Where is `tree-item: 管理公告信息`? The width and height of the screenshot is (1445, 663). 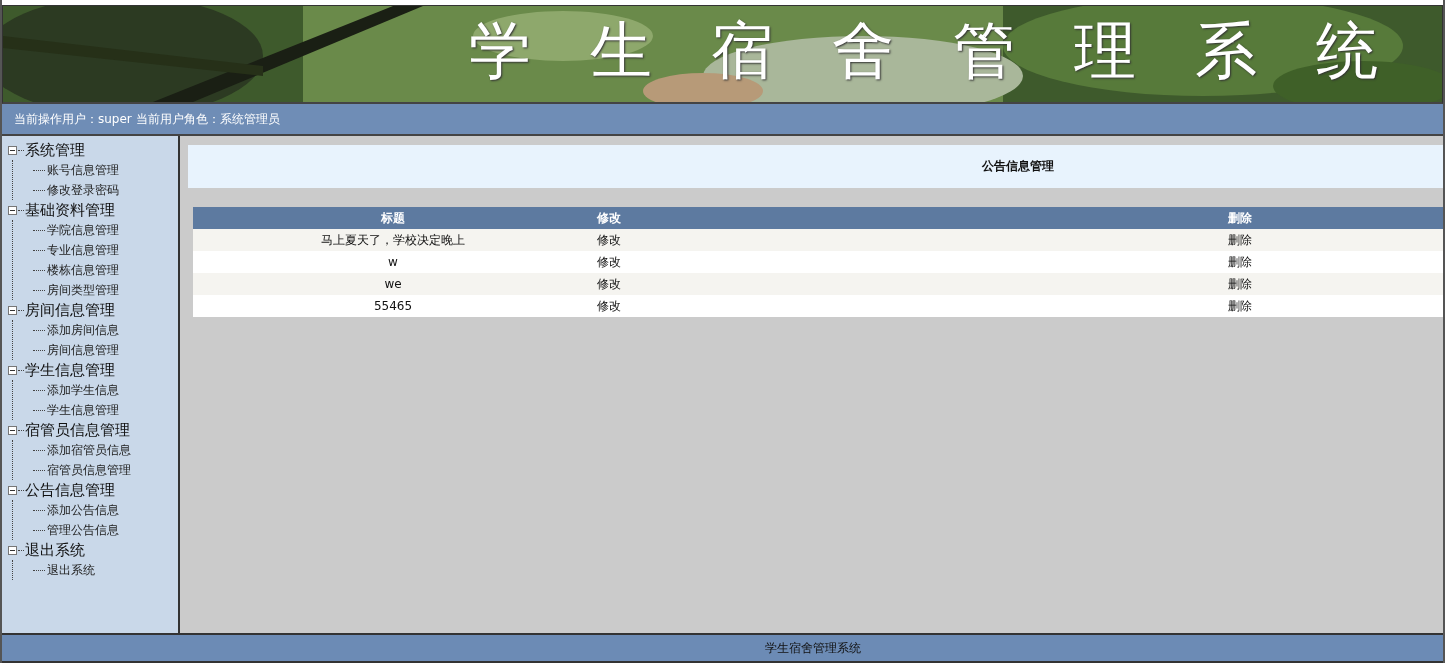
tree-item: 管理公告信息 is located at coordinates (83, 530).